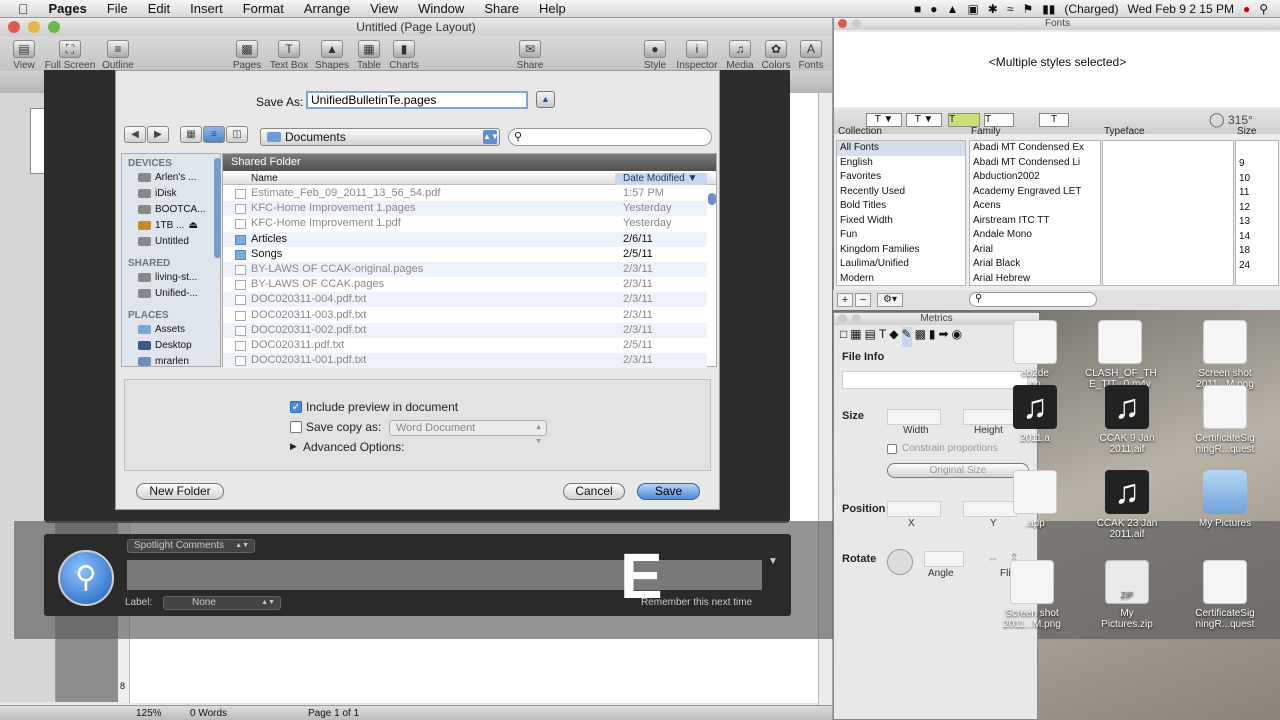 The height and width of the screenshot is (720, 1280). Describe the element at coordinates (1035, 163) in the screenshot. I see `font-family-item: Abadi MT Condensed Li` at that location.